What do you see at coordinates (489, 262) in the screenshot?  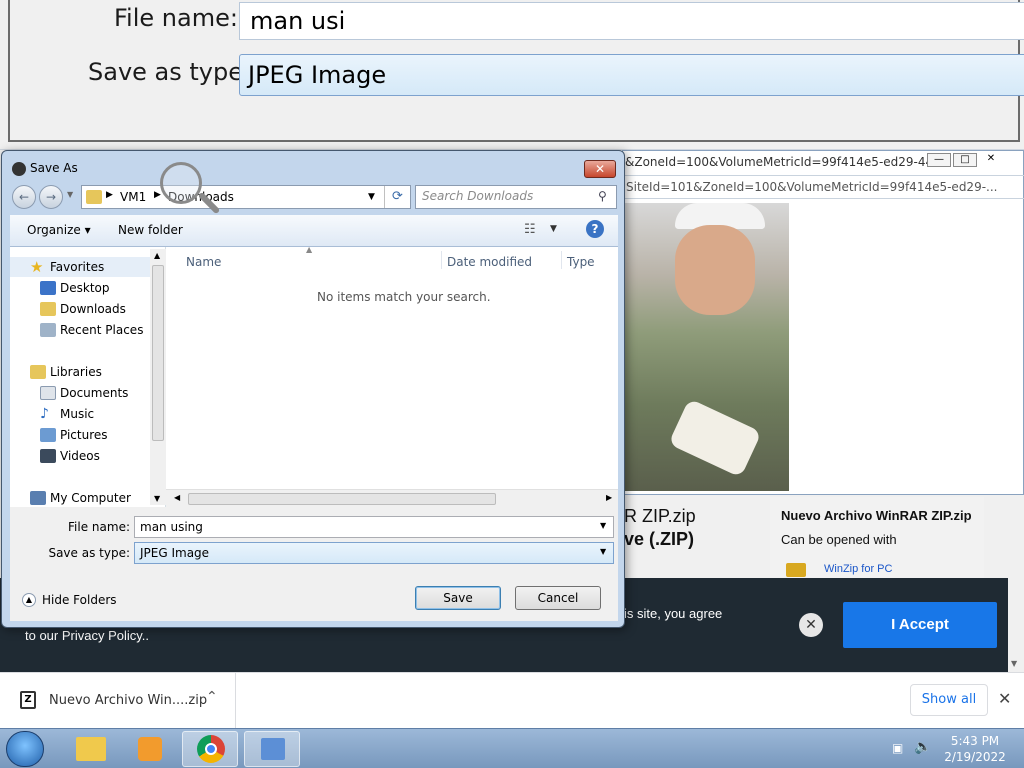 I see `column-date-modified: Date modified` at bounding box center [489, 262].